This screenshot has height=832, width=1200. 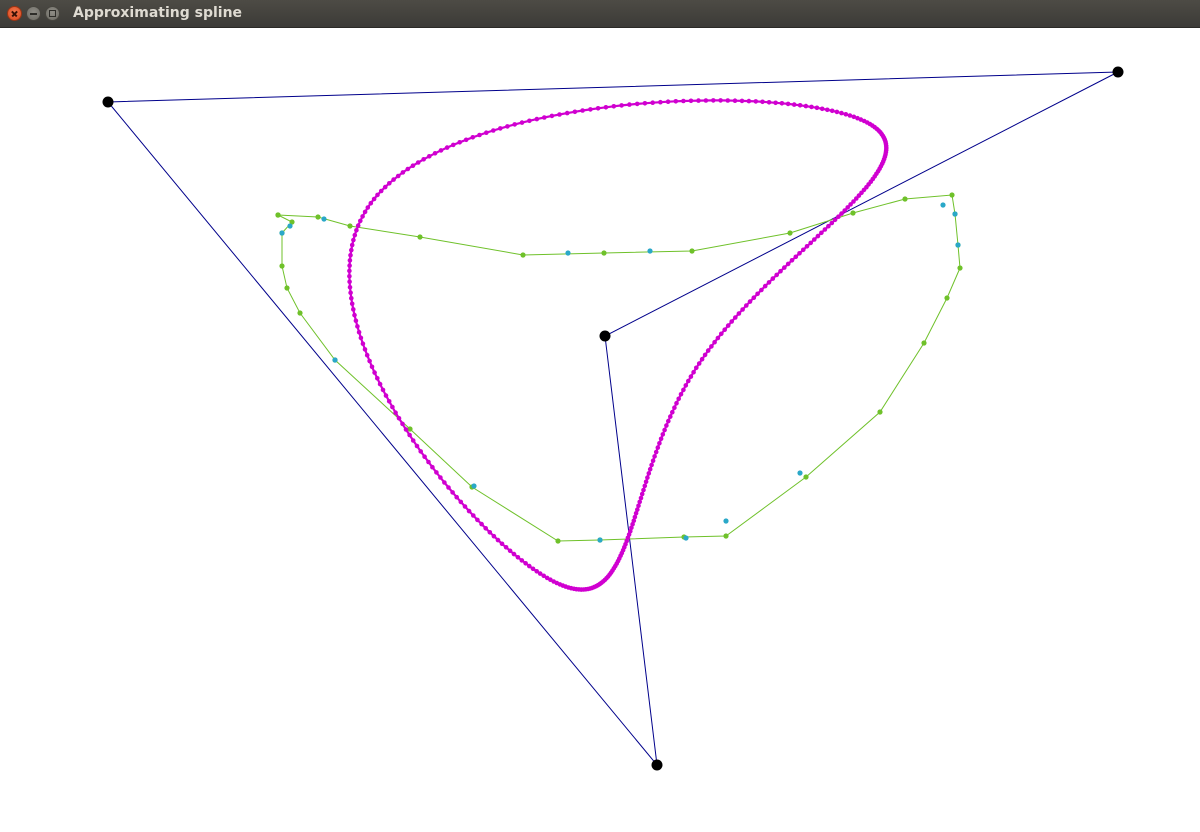 I want to click on window-controls, so click(x=33, y=13).